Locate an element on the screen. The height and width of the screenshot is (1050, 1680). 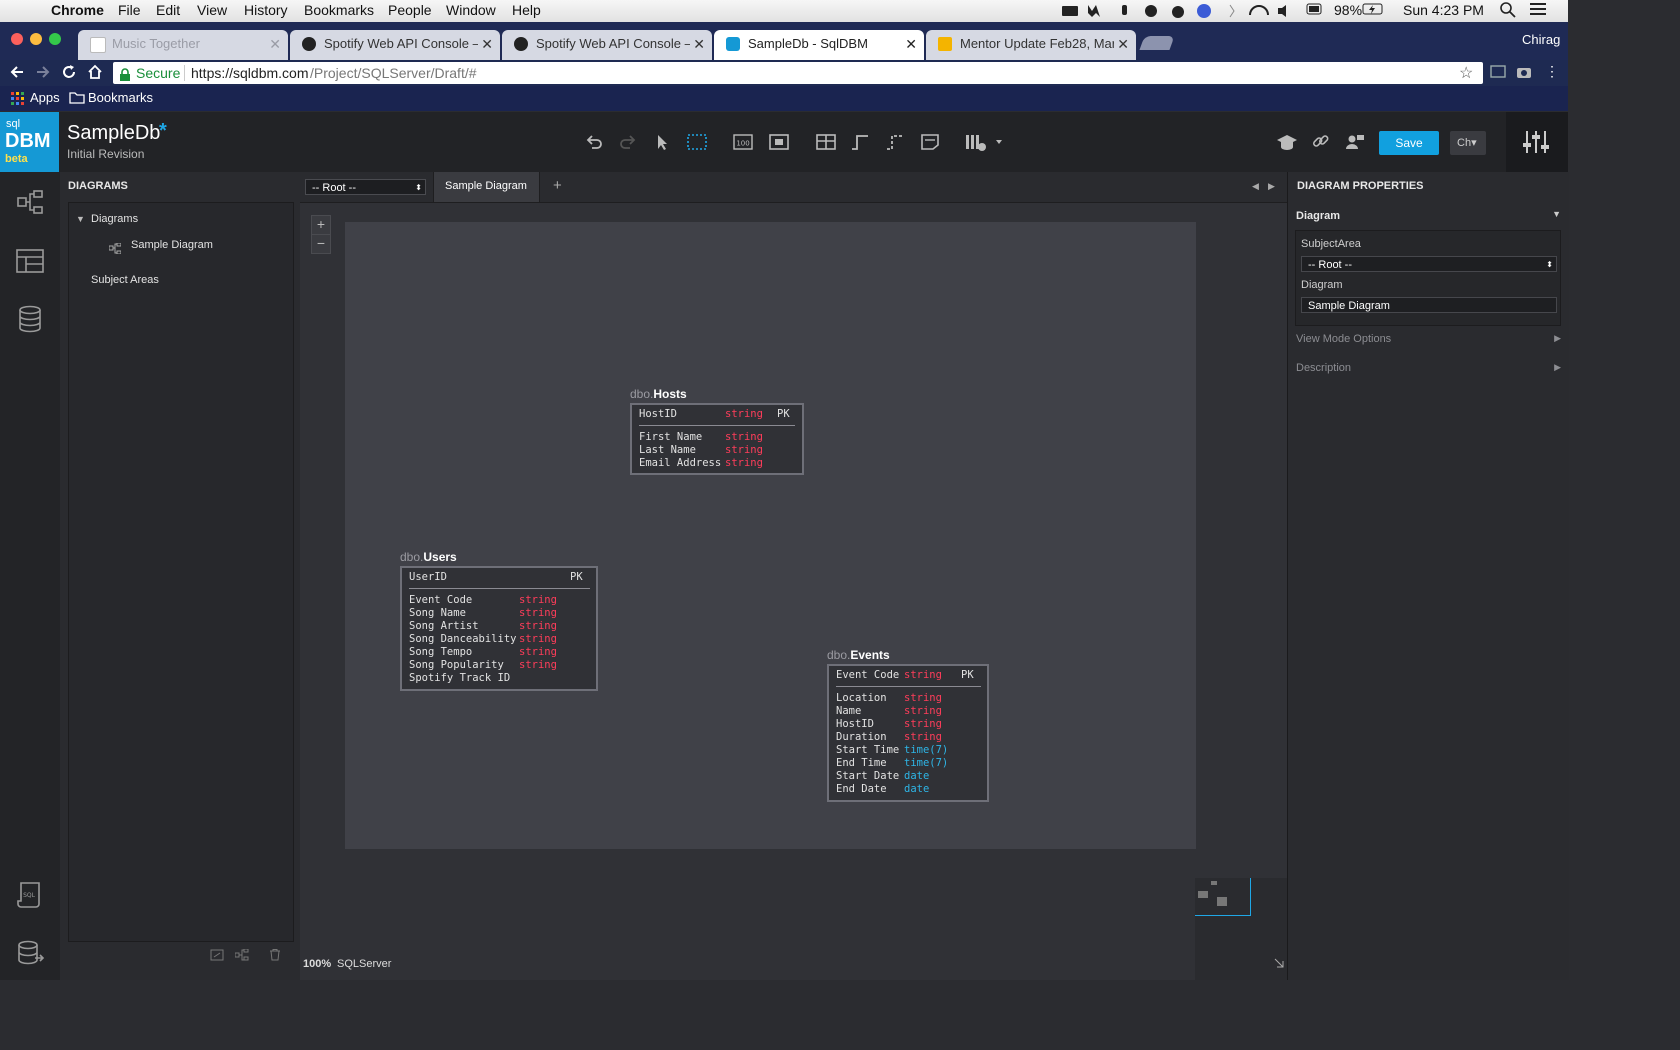
trash-icon is located at coordinates (275, 957).